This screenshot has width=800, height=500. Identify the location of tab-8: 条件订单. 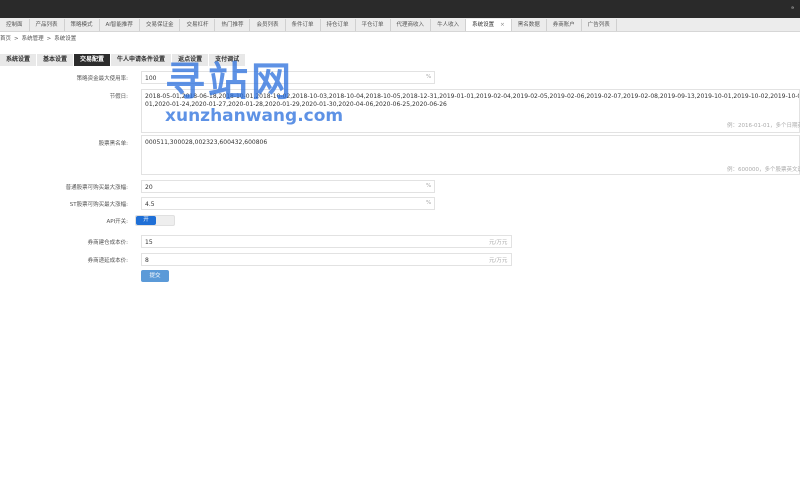
(303, 25).